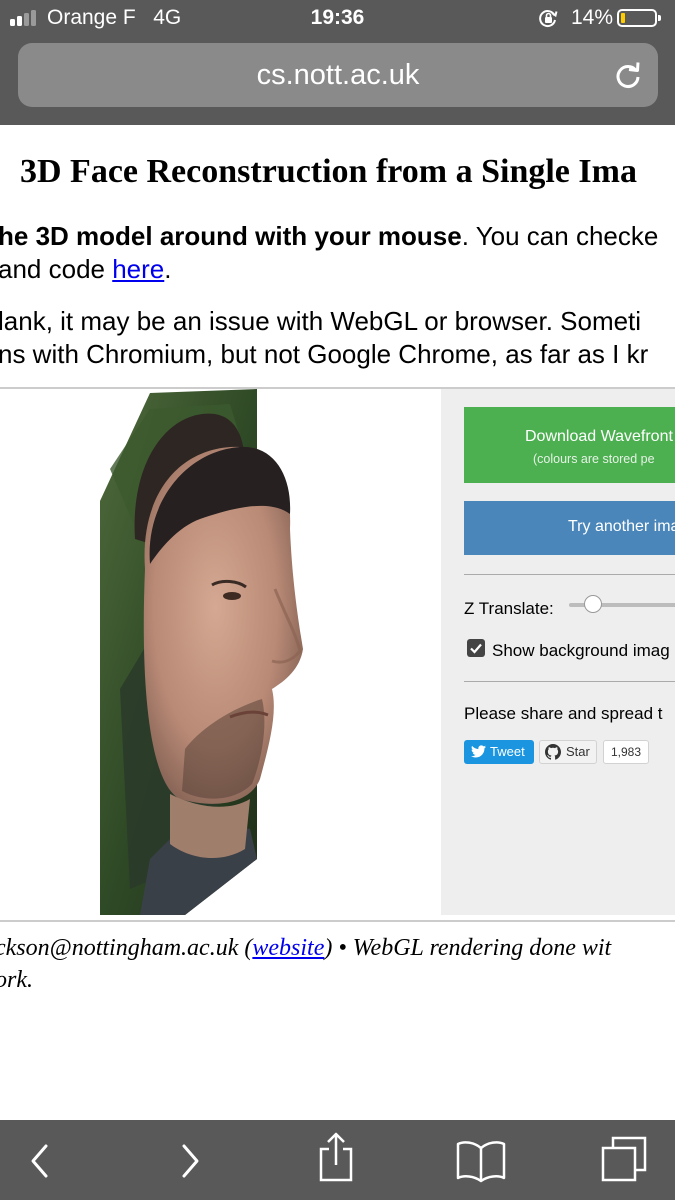  I want to click on page-title: 3D Face Reconstruction from a Single Ima, so click(328, 171).